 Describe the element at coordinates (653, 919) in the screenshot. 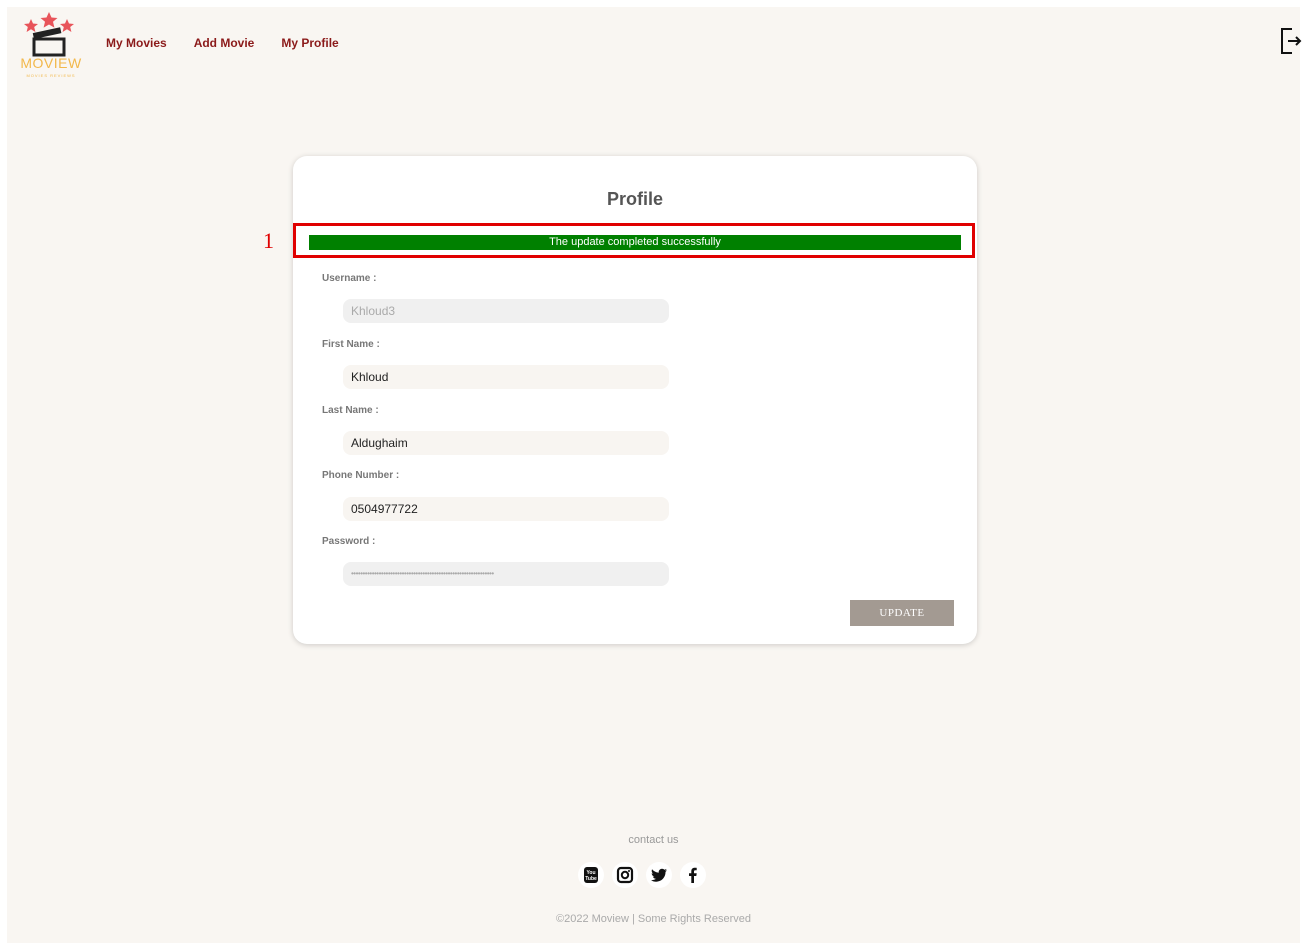

I see `copyright-text: ©2022 Moview | Some Rights Reserved` at that location.